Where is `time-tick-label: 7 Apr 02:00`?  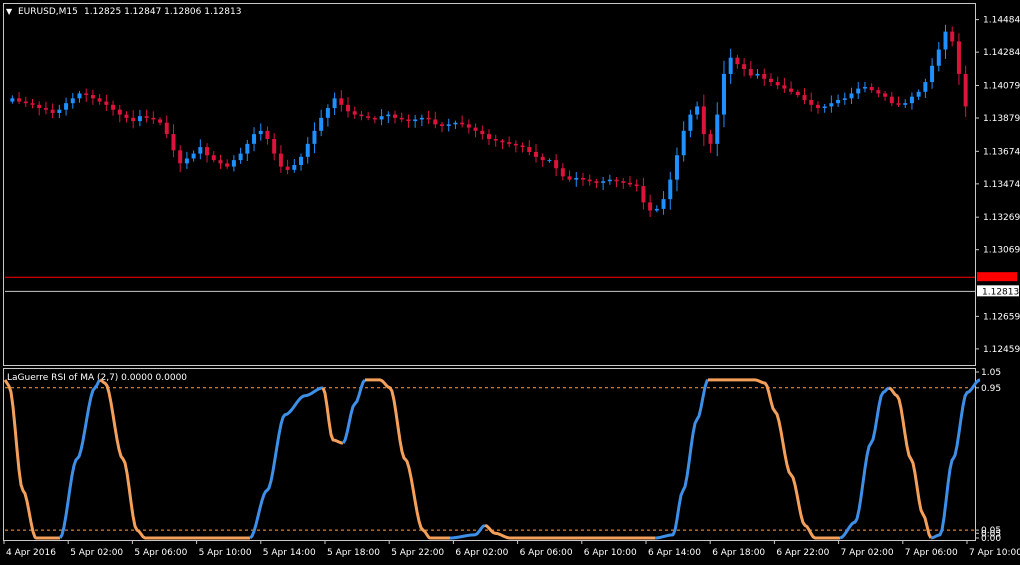
time-tick-label: 7 Apr 02:00 is located at coordinates (867, 553).